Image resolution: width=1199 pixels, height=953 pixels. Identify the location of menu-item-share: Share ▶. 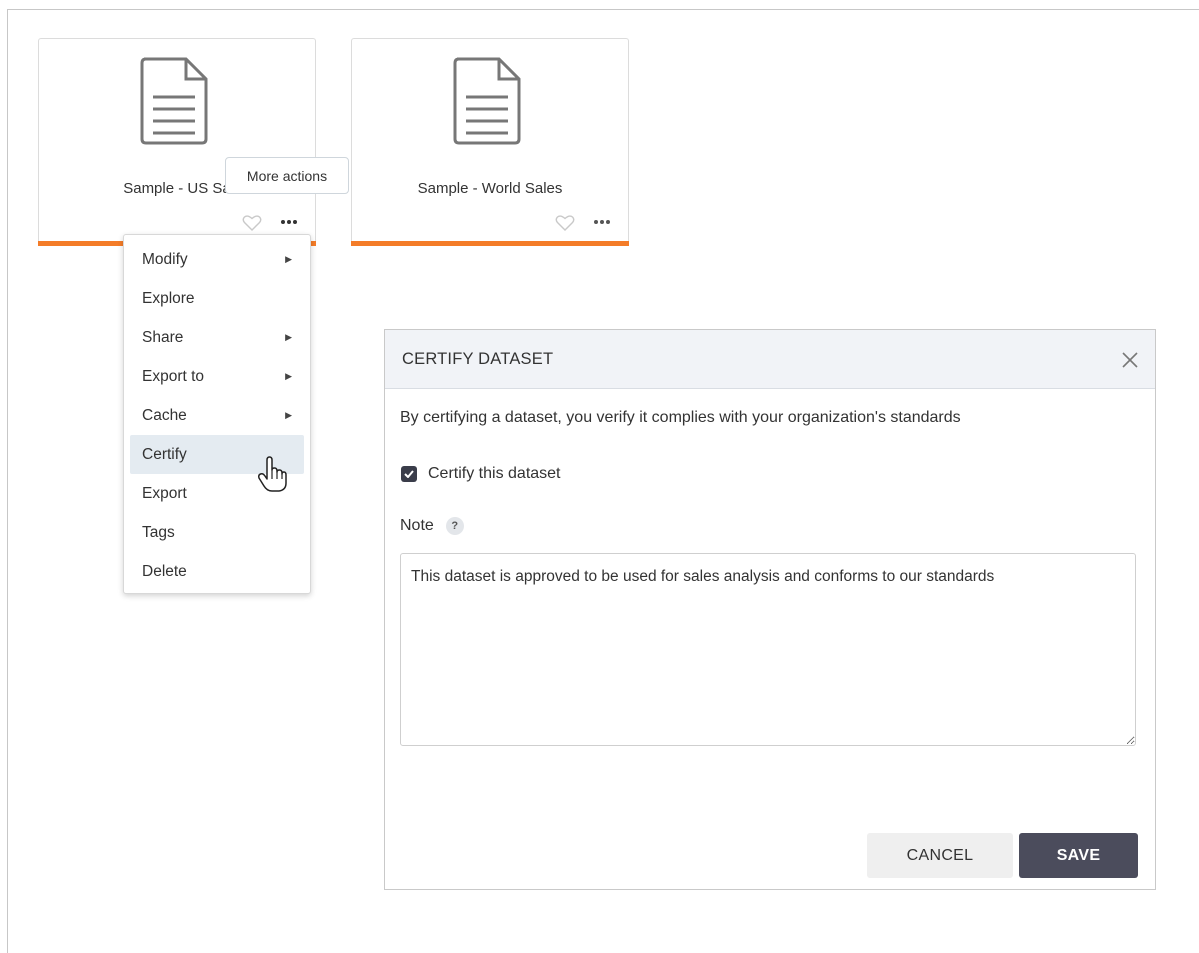
(217, 337).